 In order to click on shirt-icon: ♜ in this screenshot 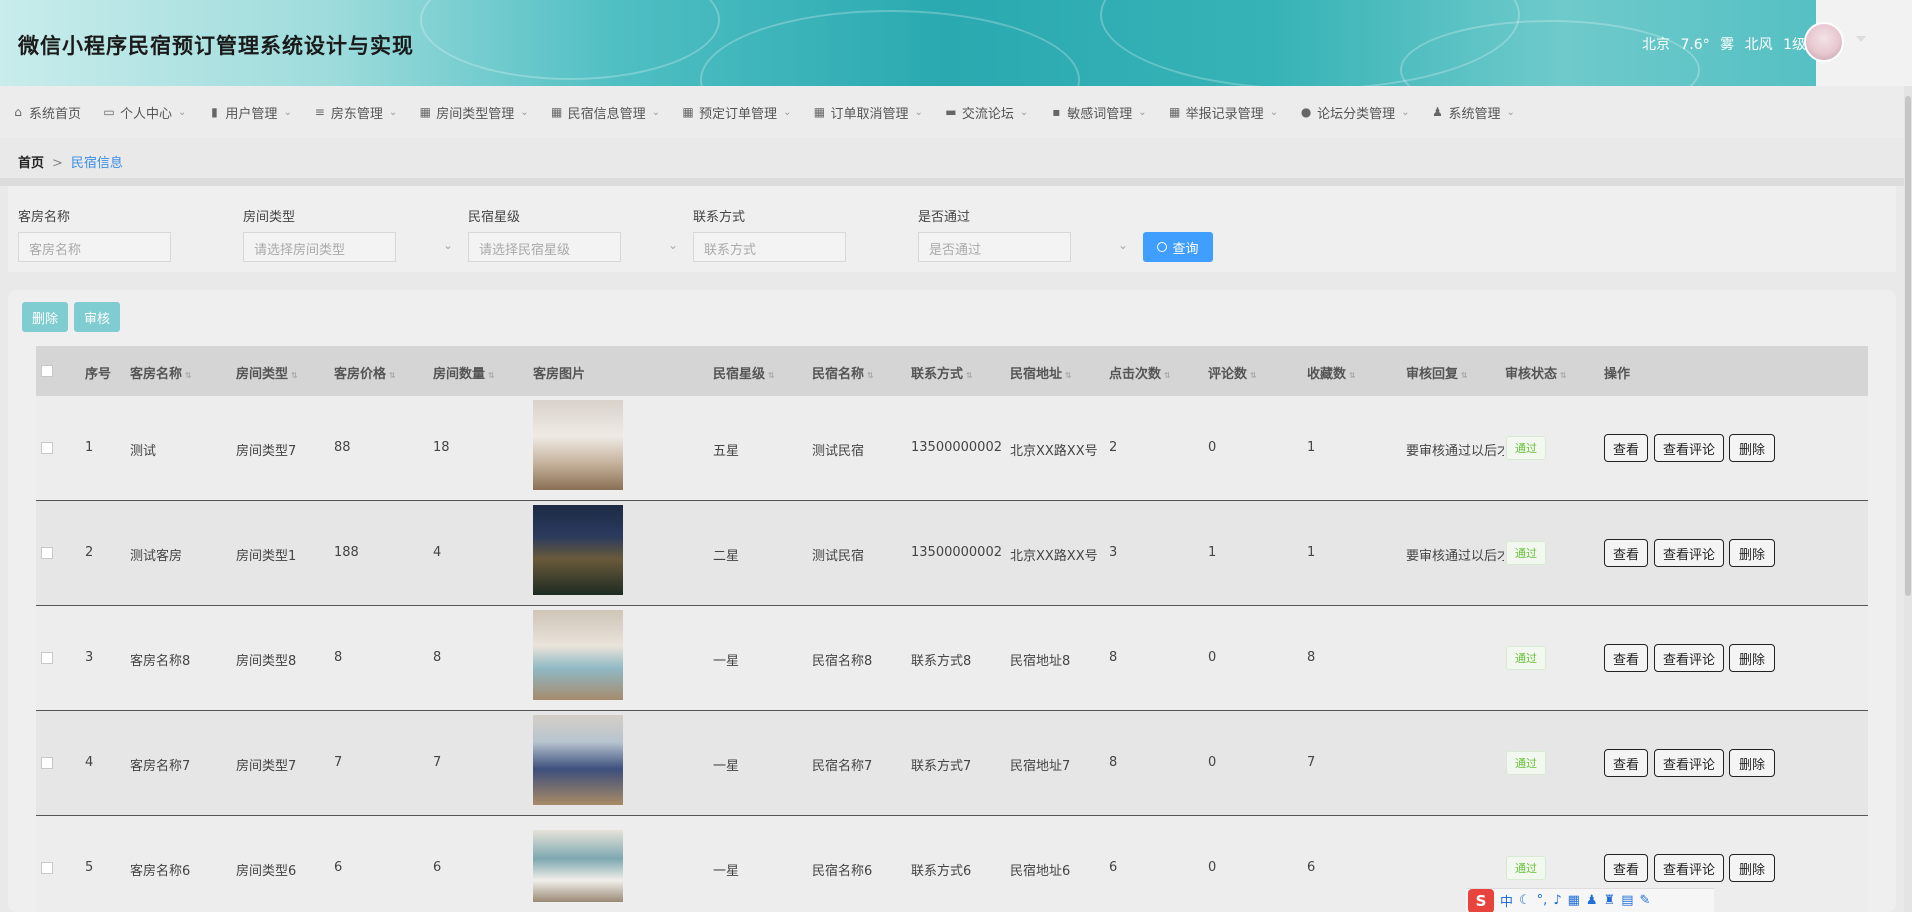, I will do `click(1610, 900)`.